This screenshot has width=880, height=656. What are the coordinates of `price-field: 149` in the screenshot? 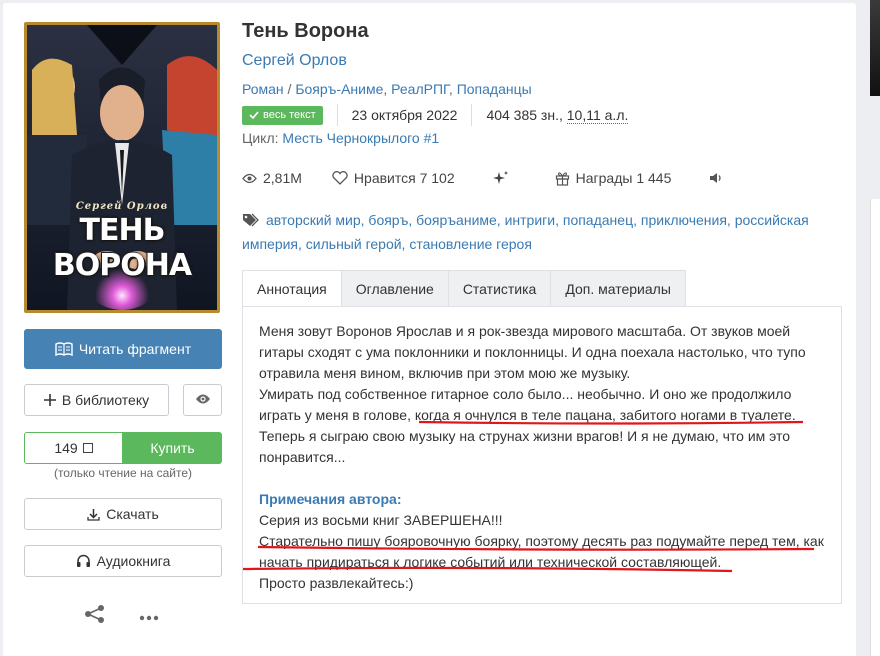 It's located at (73, 448).